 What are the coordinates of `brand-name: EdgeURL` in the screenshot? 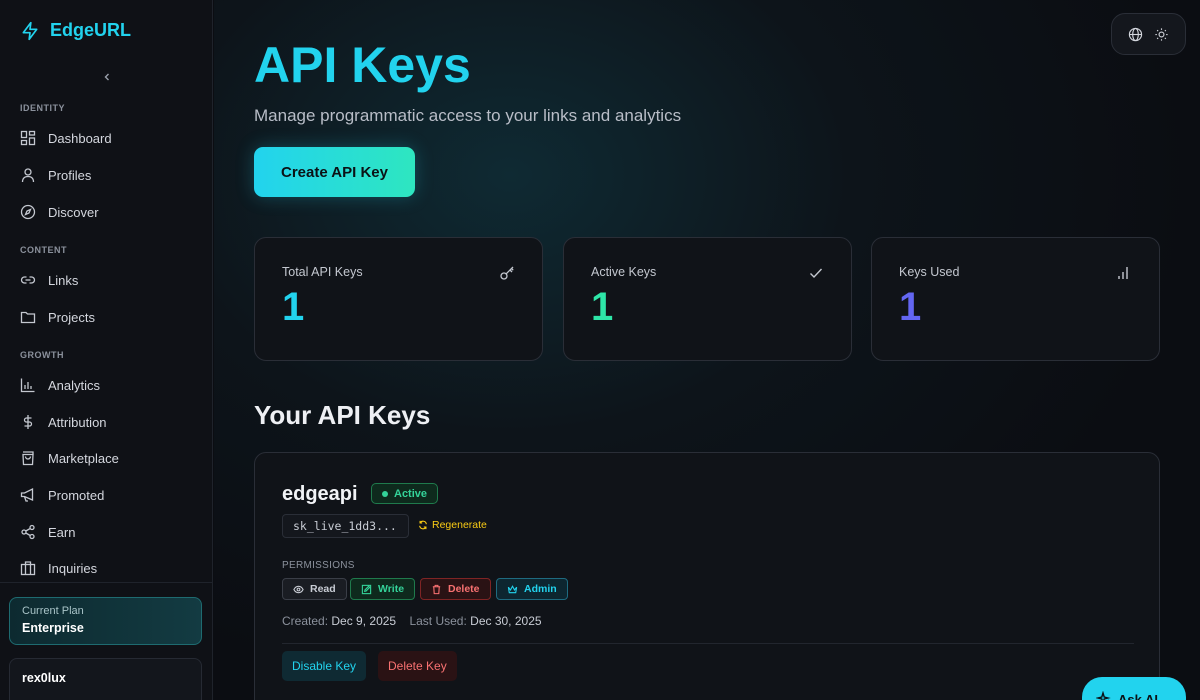 It's located at (90, 30).